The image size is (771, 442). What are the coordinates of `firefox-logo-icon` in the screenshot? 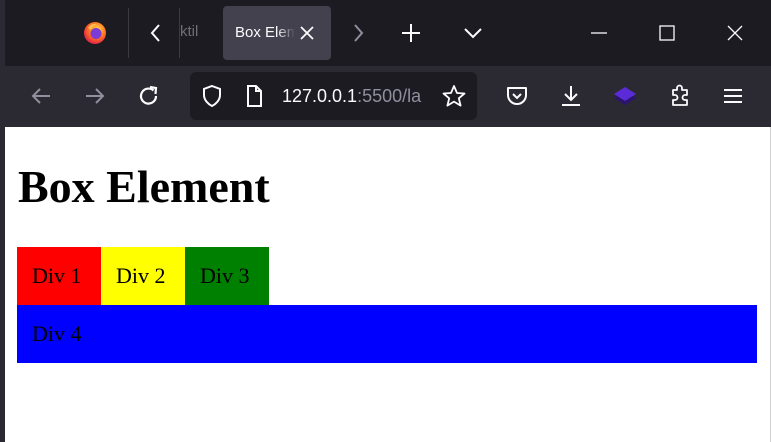 It's located at (95, 33).